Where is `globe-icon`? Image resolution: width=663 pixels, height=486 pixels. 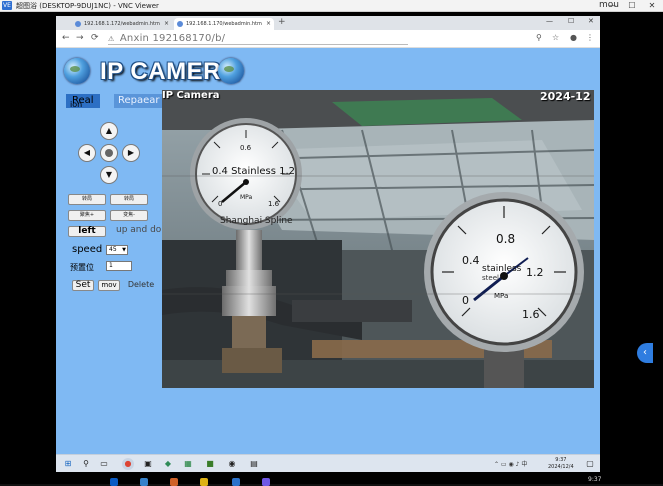 globe-icon is located at coordinates (77, 71).